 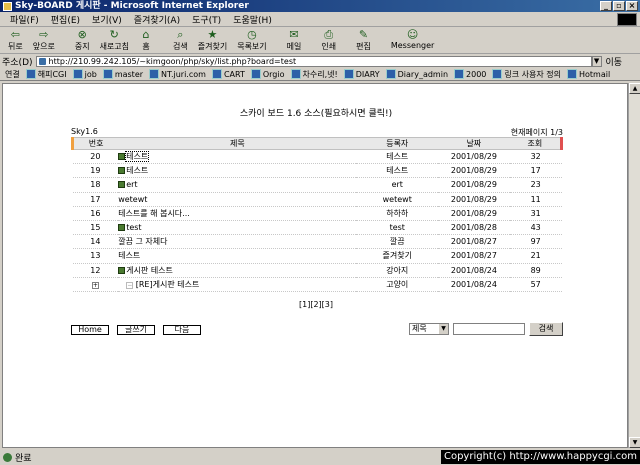 I want to click on link-item: 차수리,넷!, so click(x=314, y=74).